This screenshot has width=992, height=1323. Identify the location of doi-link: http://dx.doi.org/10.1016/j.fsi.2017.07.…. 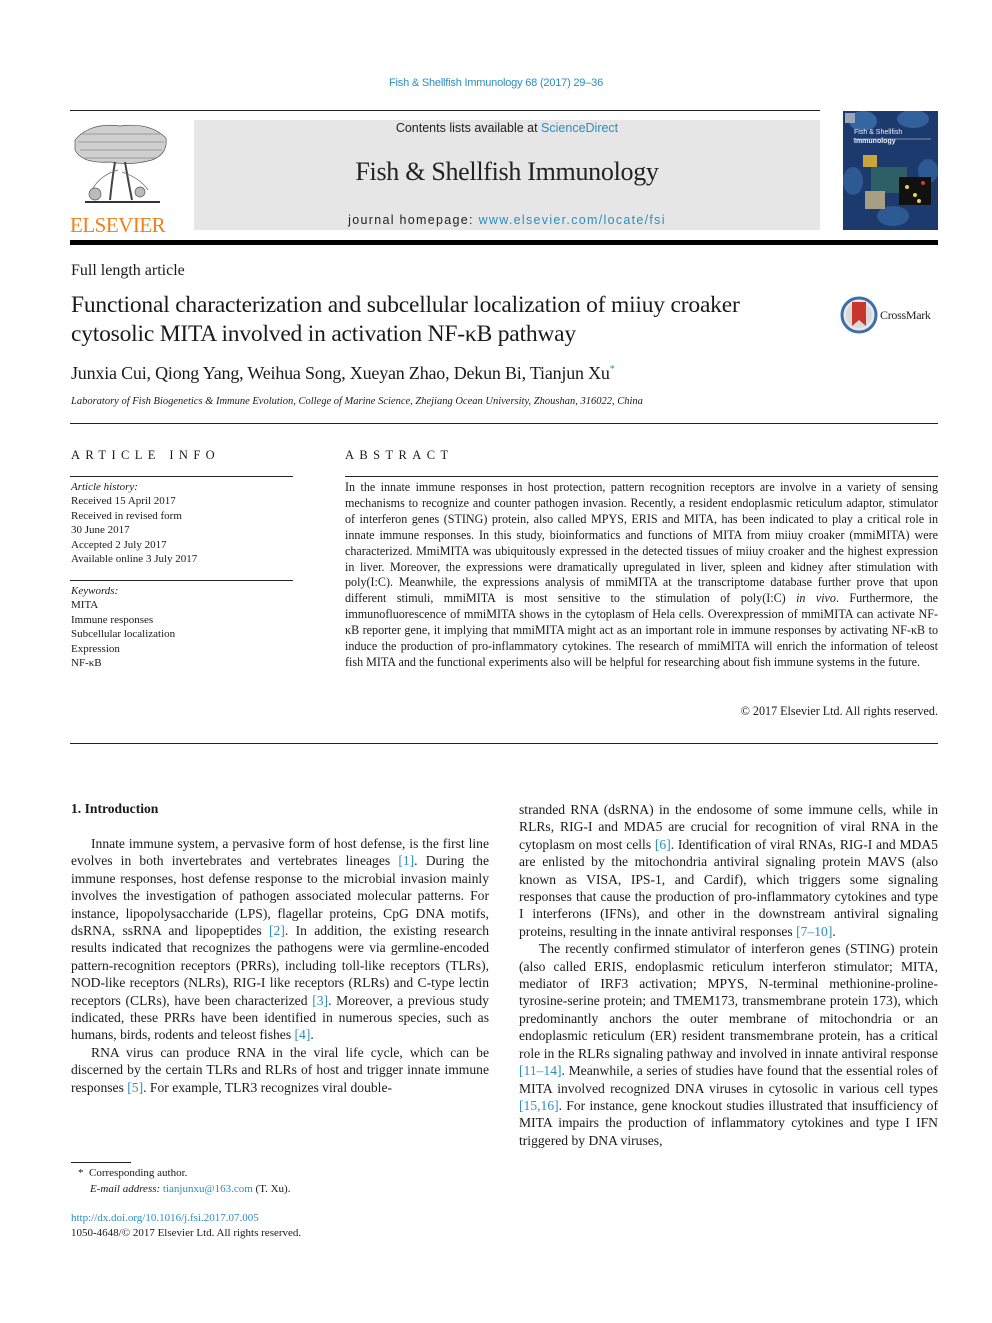
(165, 1219).